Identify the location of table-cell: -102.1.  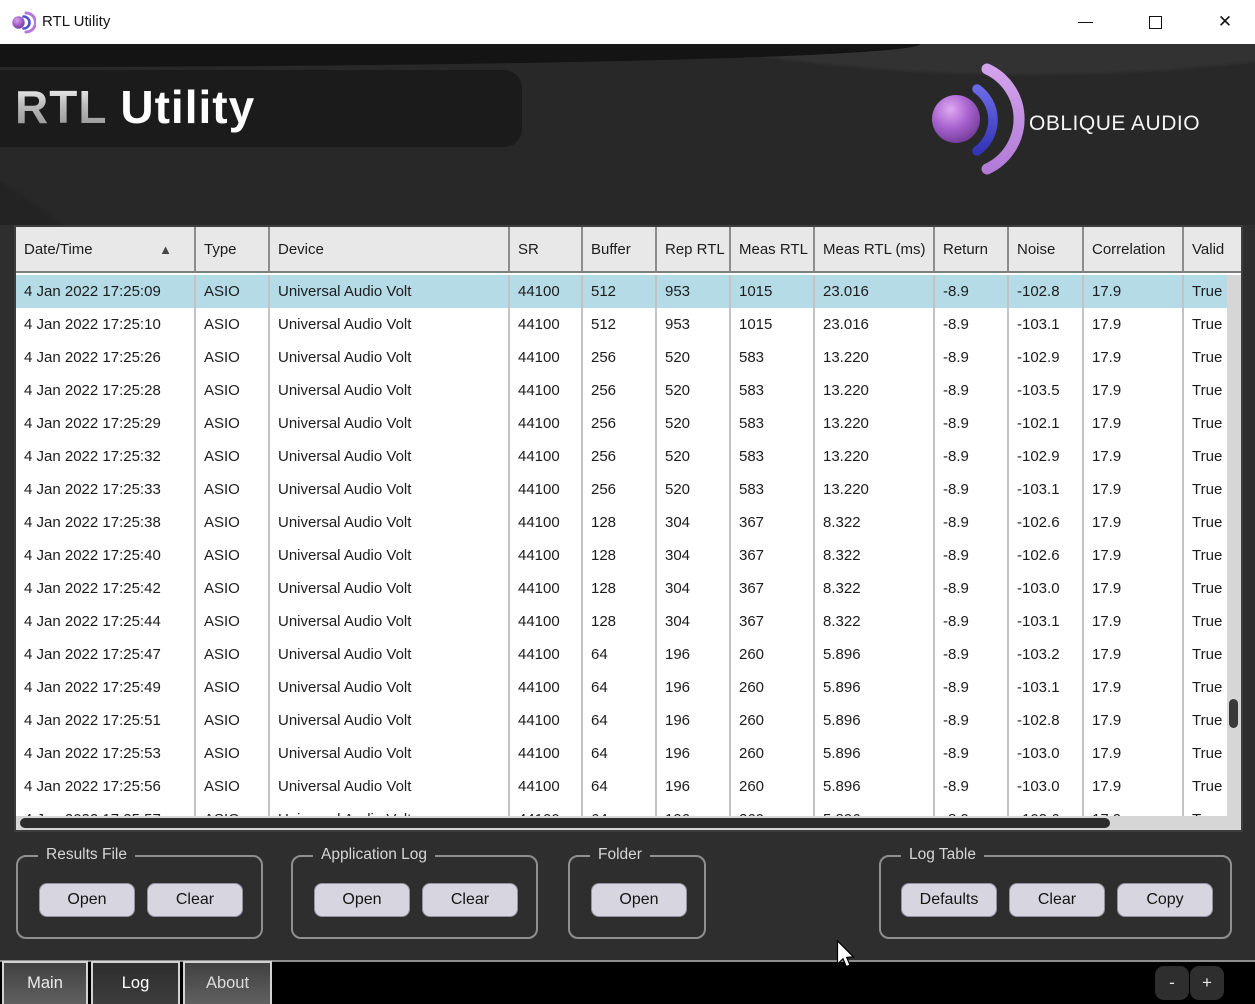
(1046, 423).